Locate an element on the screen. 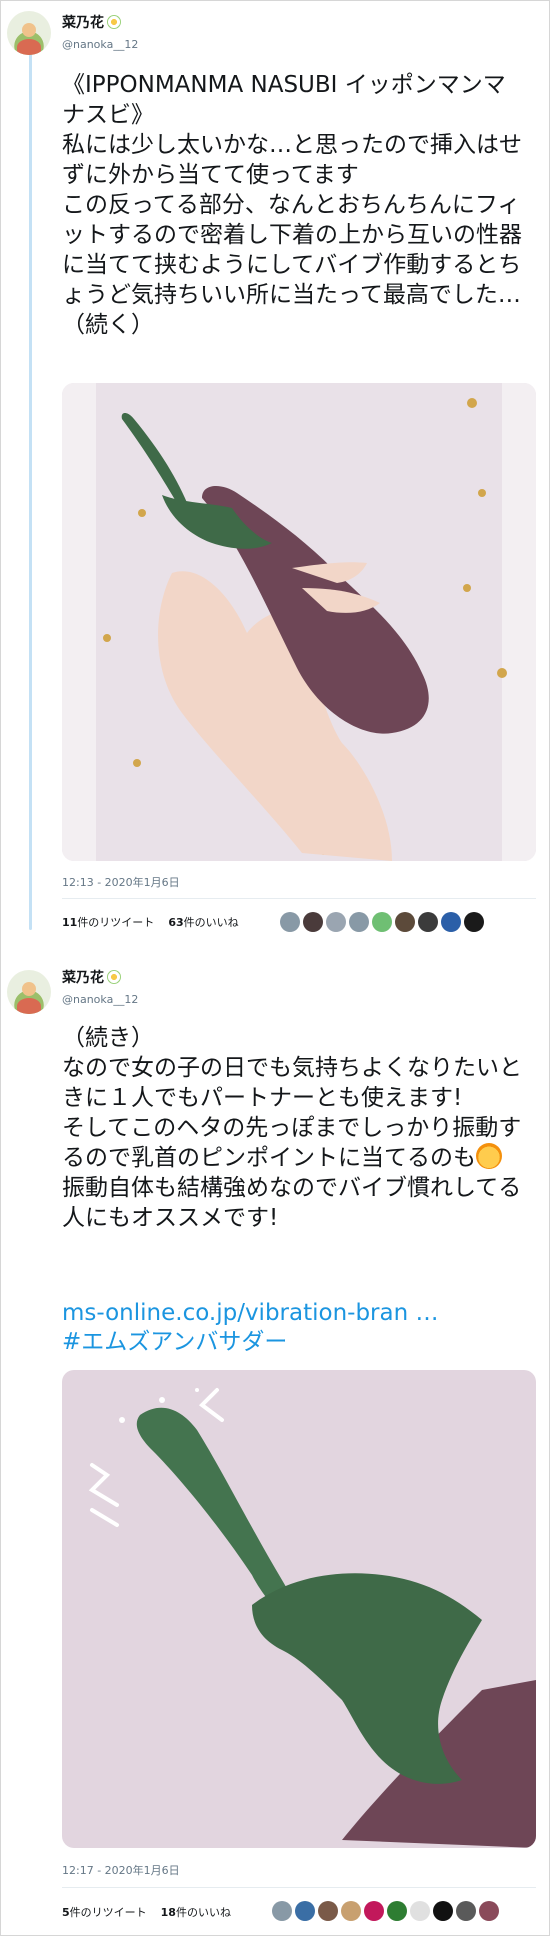  woman-gesturing-emoji-icon is located at coordinates (489, 1156).